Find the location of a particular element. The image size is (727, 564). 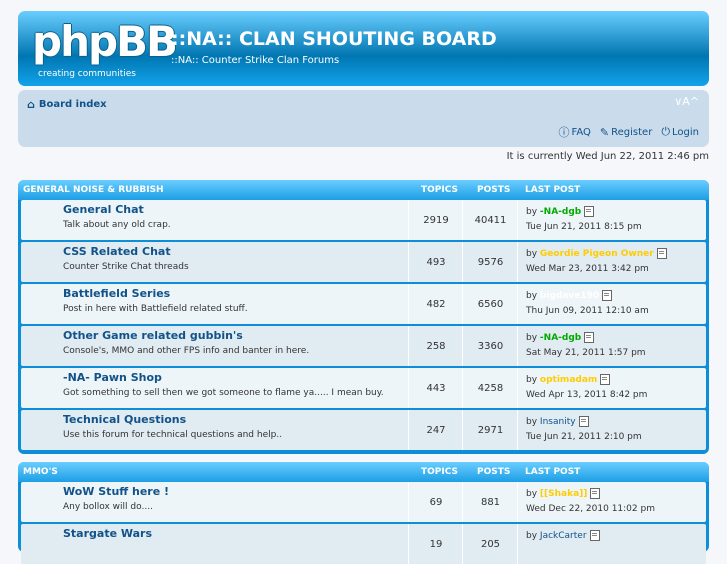

topic-count: 443 is located at coordinates (435, 388).